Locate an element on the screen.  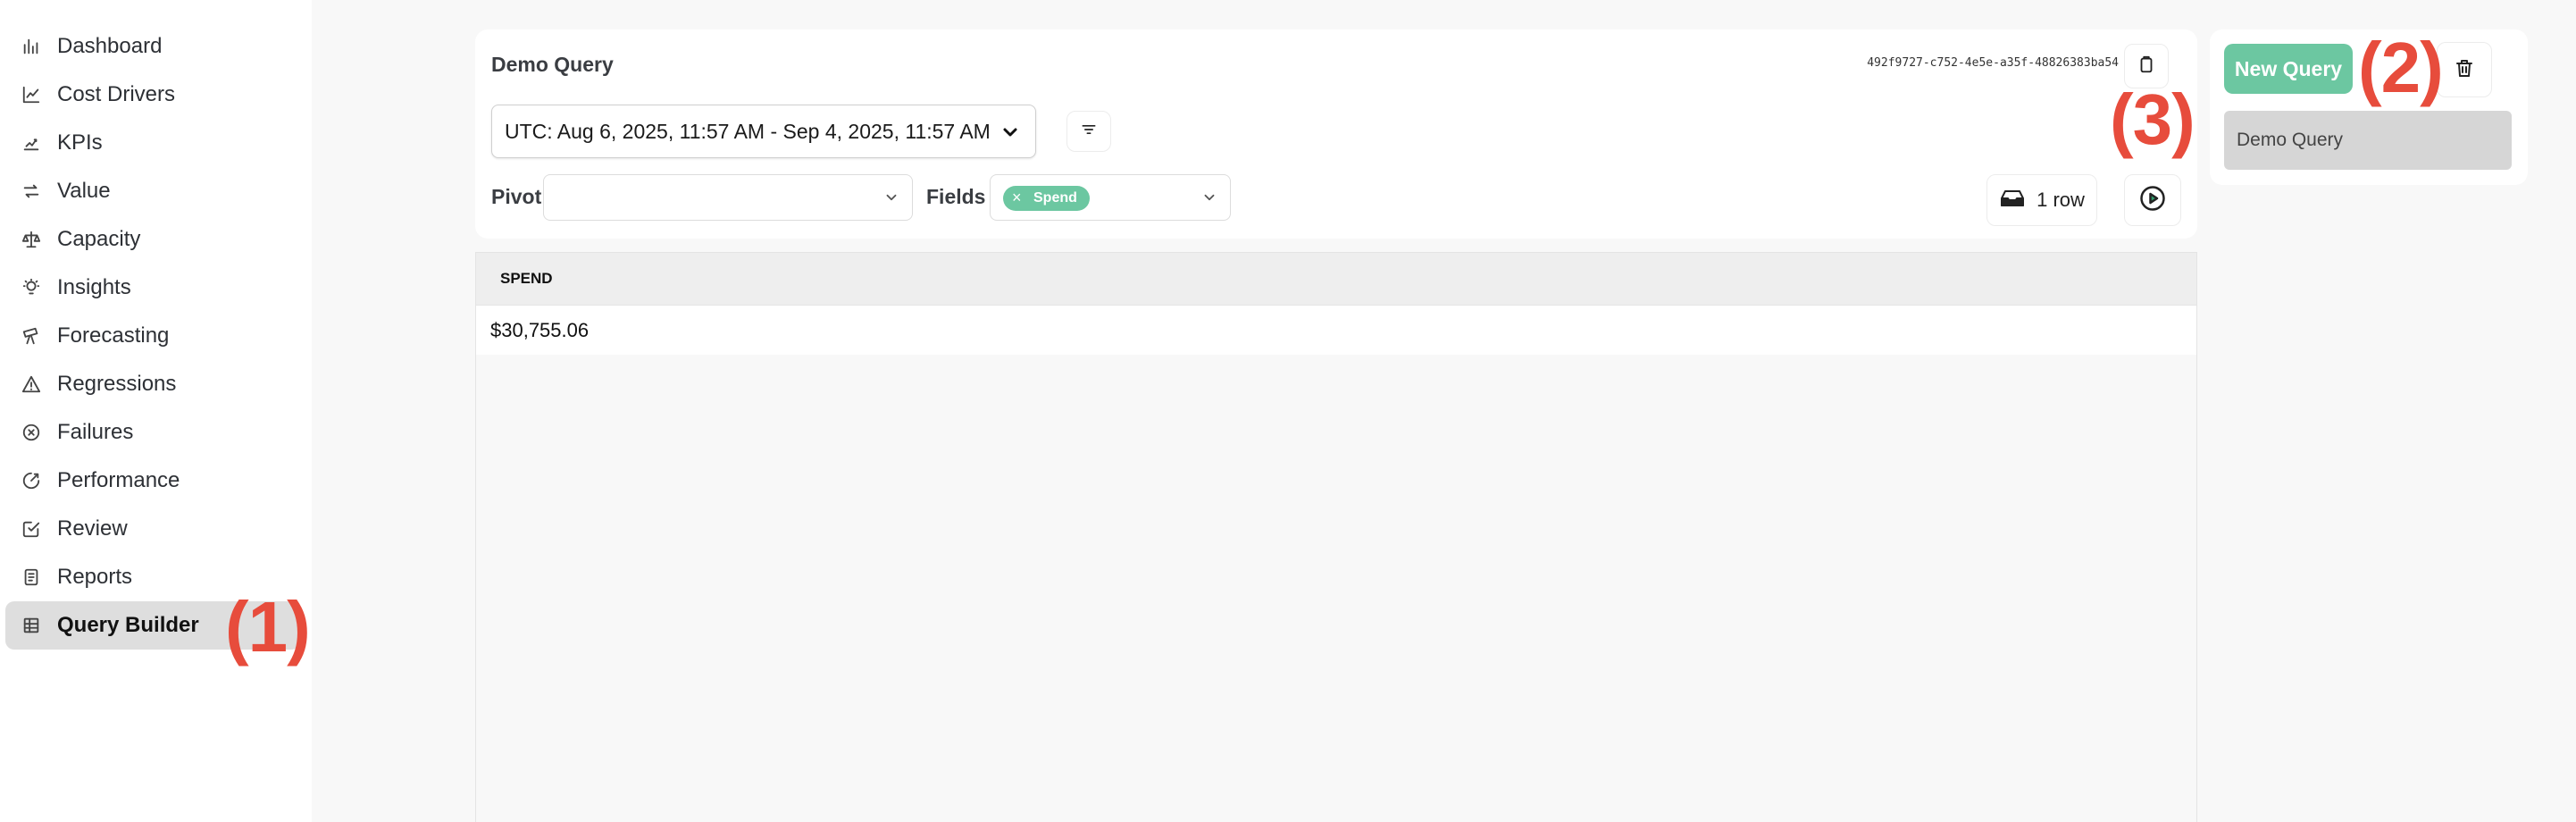
sidebar-item-capacity: Capacity is located at coordinates (153, 239).